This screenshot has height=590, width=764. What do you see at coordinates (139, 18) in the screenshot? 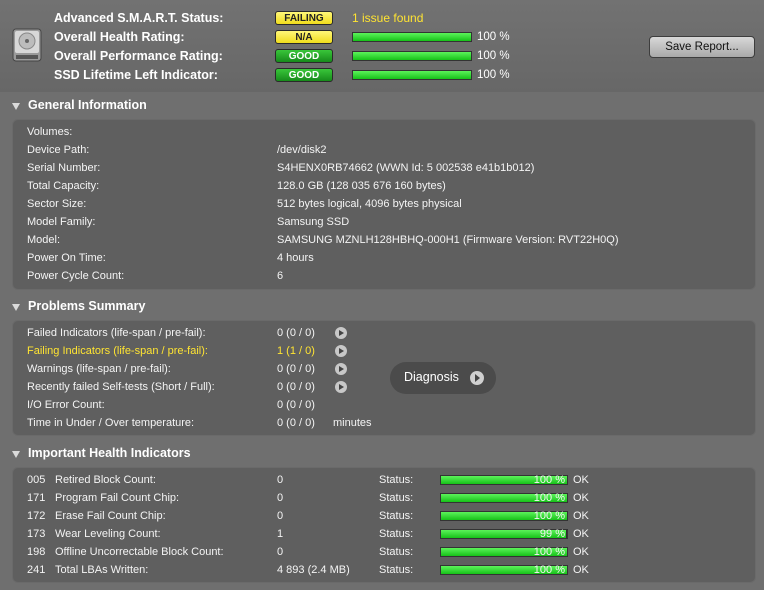
I see `smart-status-label: Advanced S.M.A.R.T. Status:` at bounding box center [139, 18].